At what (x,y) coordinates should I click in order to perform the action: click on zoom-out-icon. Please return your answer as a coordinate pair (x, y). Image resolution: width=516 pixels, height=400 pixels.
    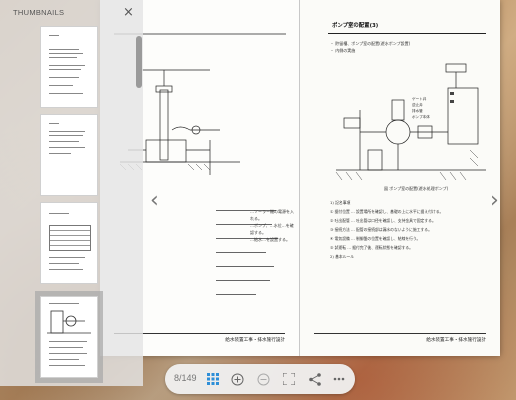
    Looking at the image, I should click on (263, 379).